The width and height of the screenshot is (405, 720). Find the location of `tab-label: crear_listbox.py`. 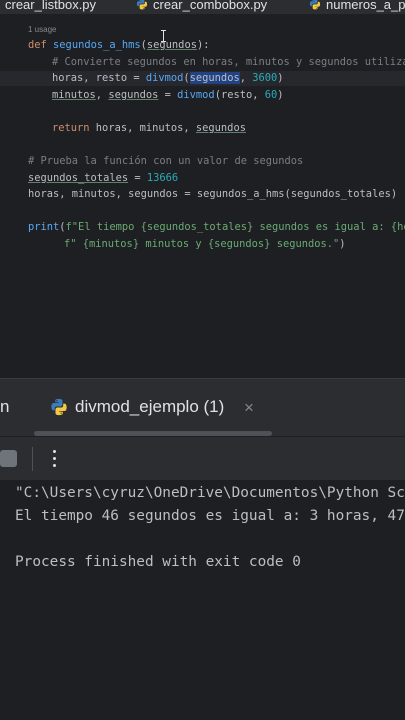

tab-label: crear_listbox.py is located at coordinates (51, 6).